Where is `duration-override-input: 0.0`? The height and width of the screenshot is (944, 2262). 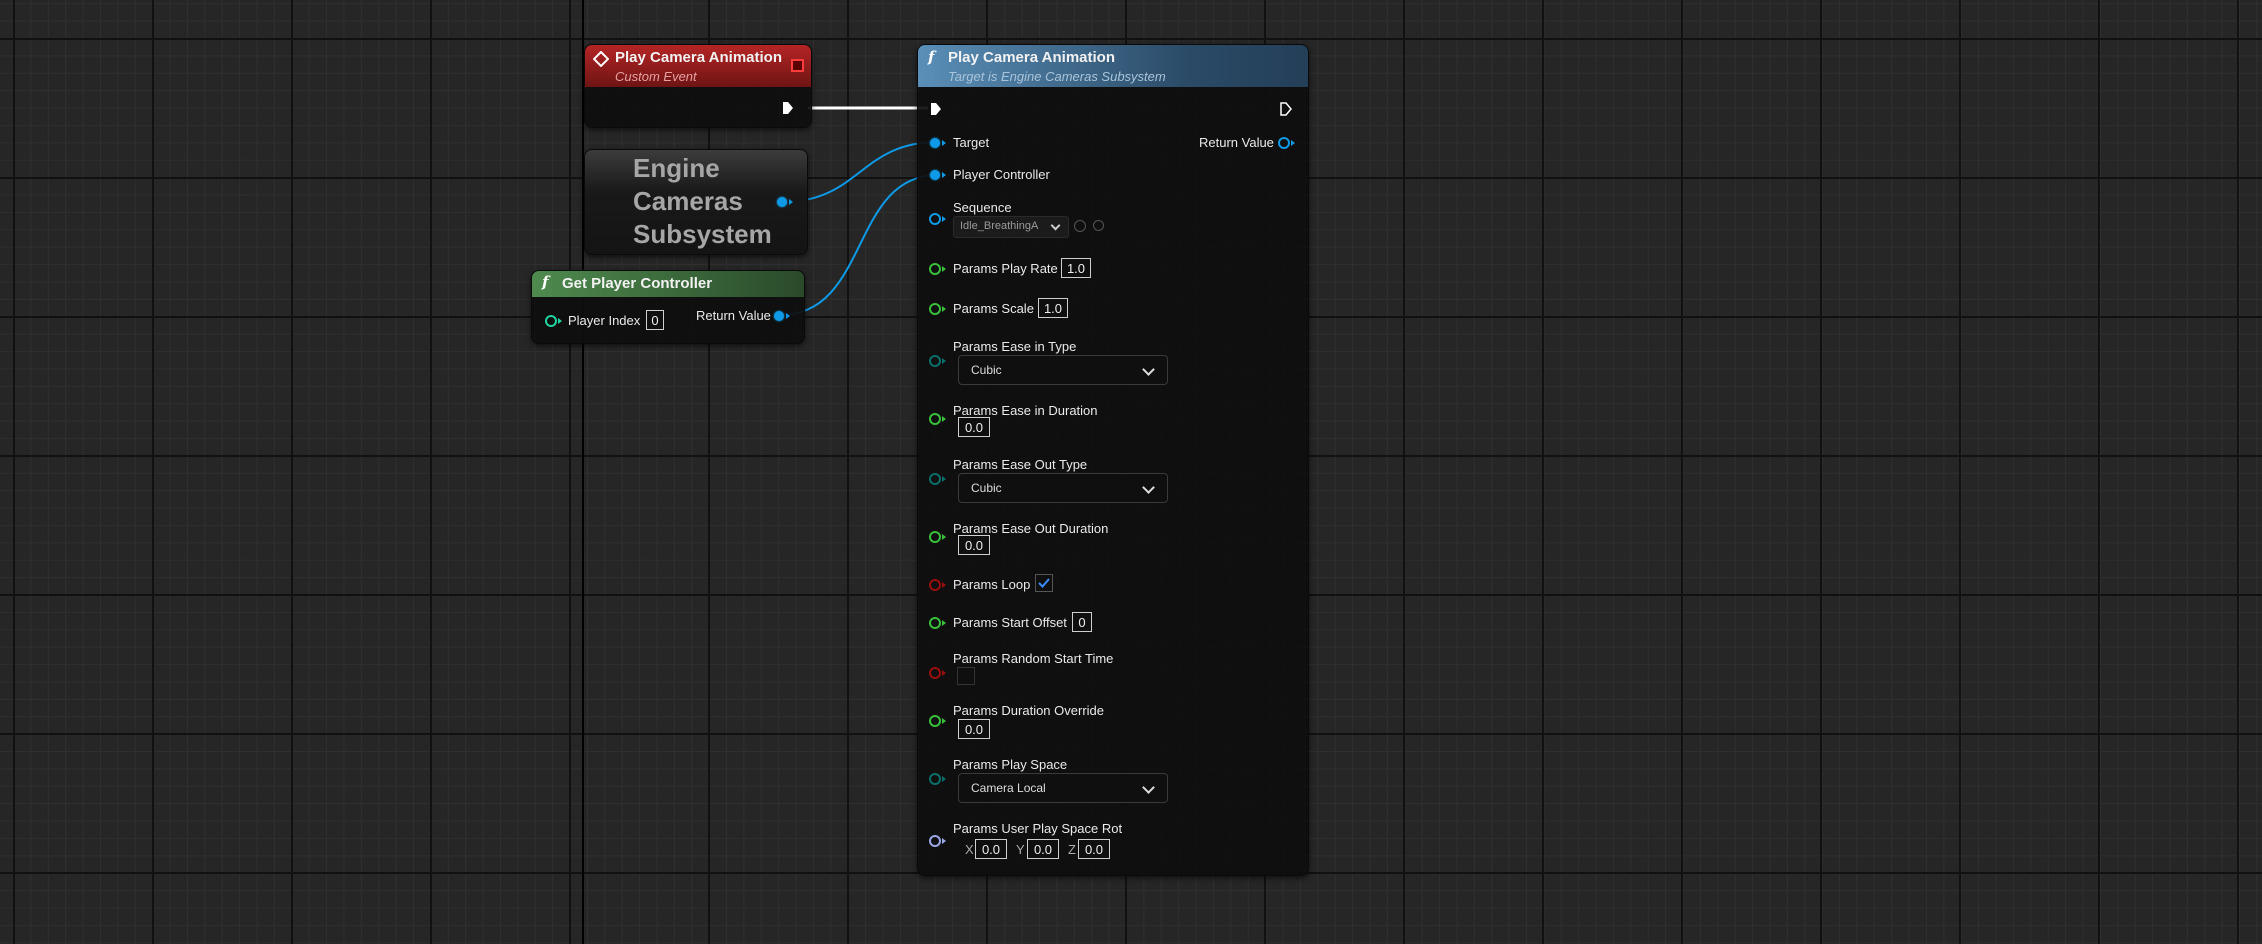 duration-override-input: 0.0 is located at coordinates (974, 729).